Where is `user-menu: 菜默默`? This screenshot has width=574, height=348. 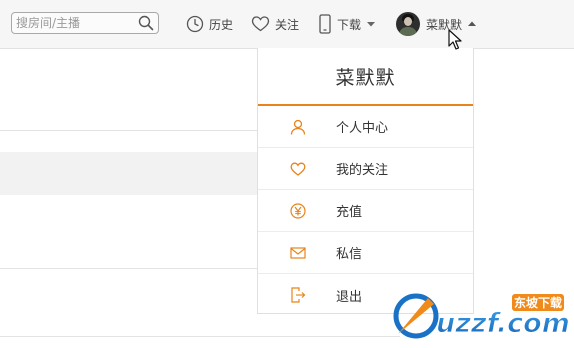
user-menu: 菜默默 is located at coordinates (439, 24).